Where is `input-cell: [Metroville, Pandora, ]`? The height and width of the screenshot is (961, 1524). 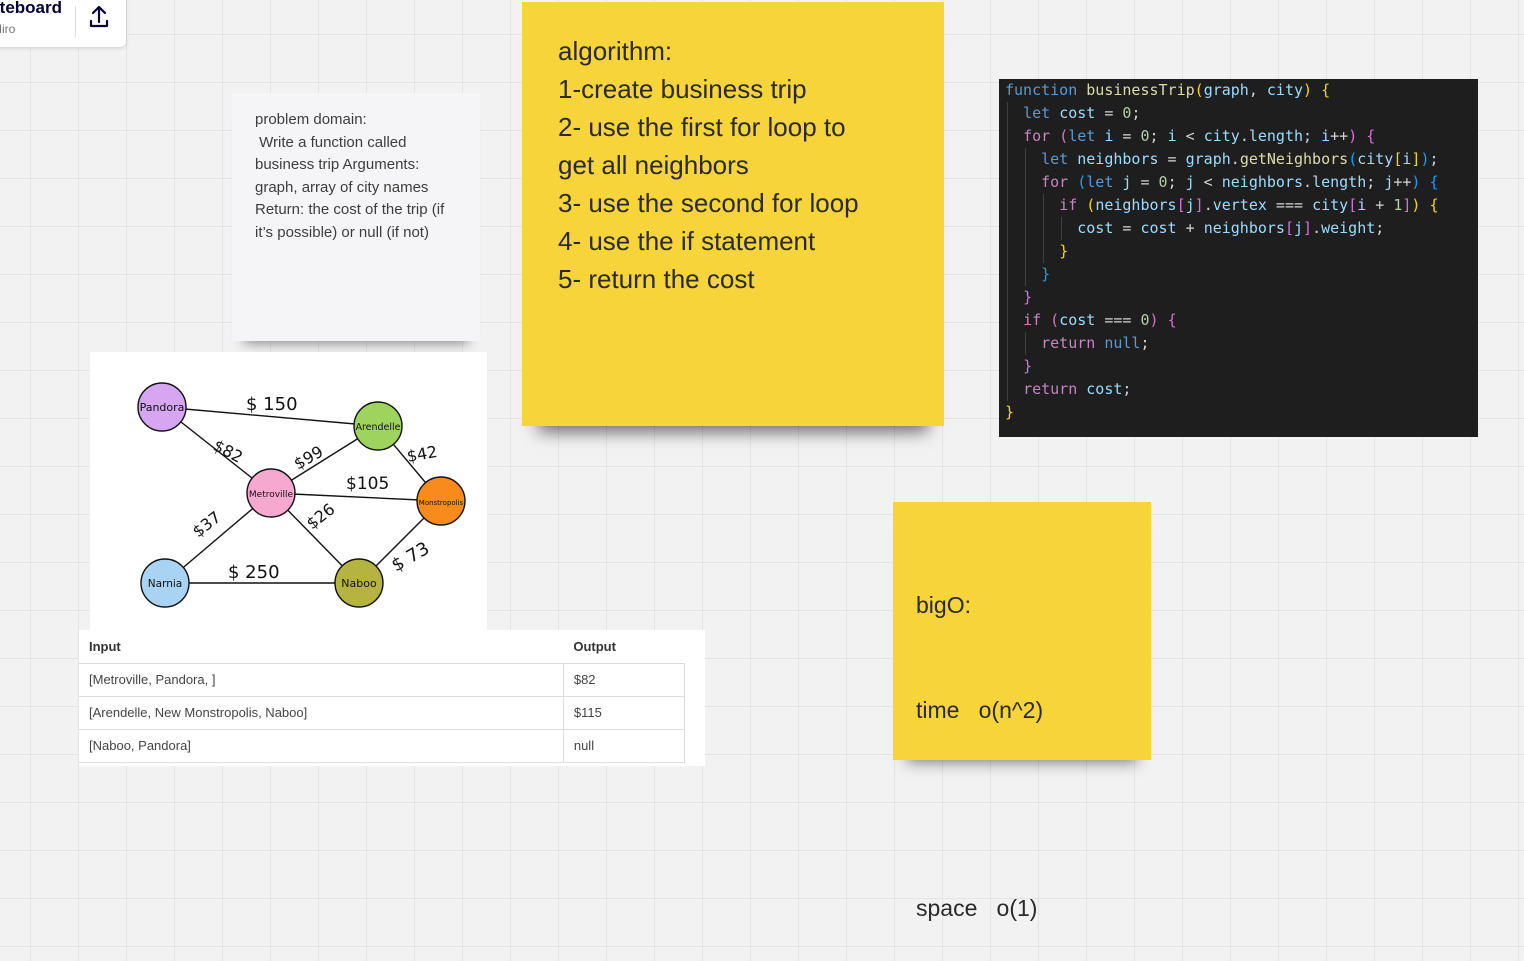 input-cell: [Metroville, Pandora, ] is located at coordinates (321, 679).